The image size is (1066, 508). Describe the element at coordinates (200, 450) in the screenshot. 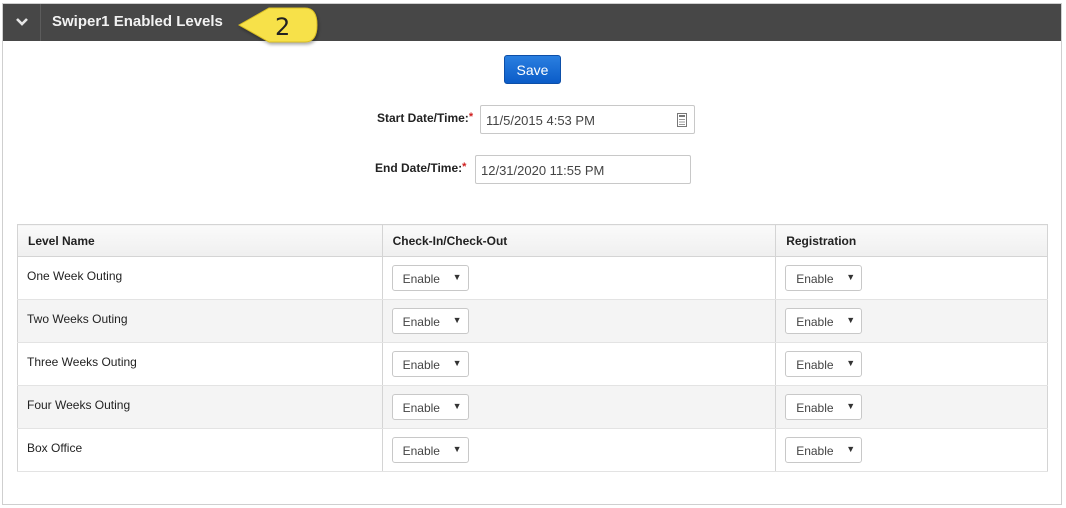

I see `level-name-cell: Box Office` at that location.